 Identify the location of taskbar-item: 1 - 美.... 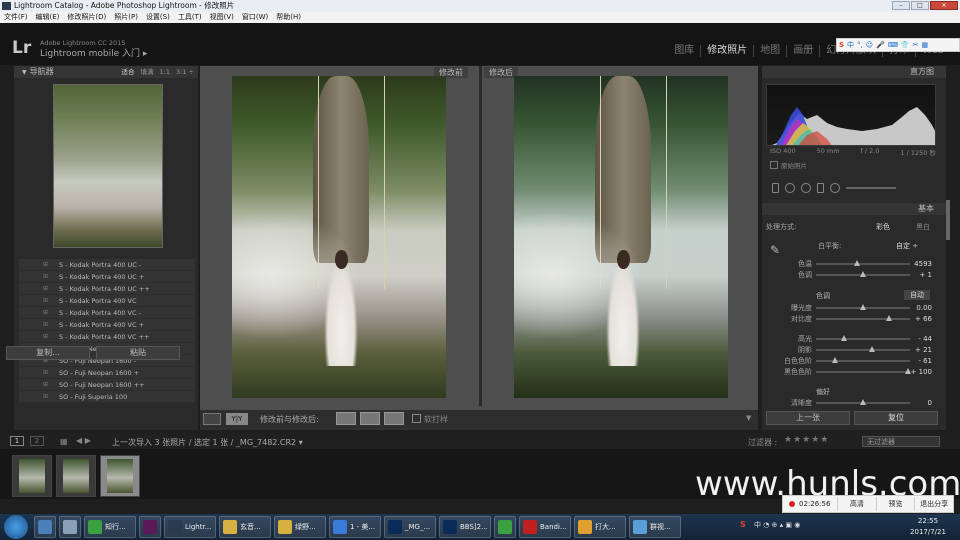
(355, 527).